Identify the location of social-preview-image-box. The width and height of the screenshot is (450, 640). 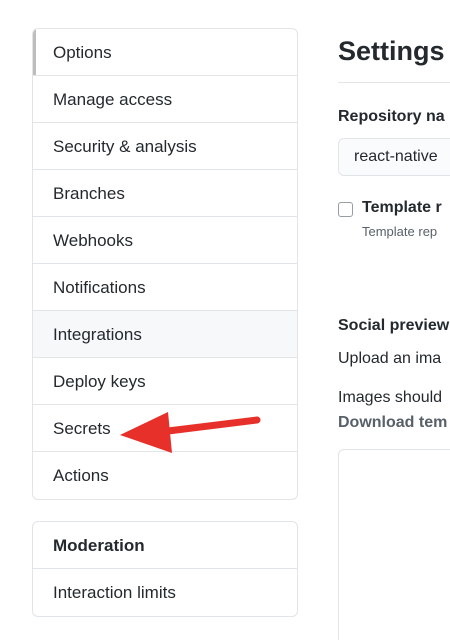
(394, 544).